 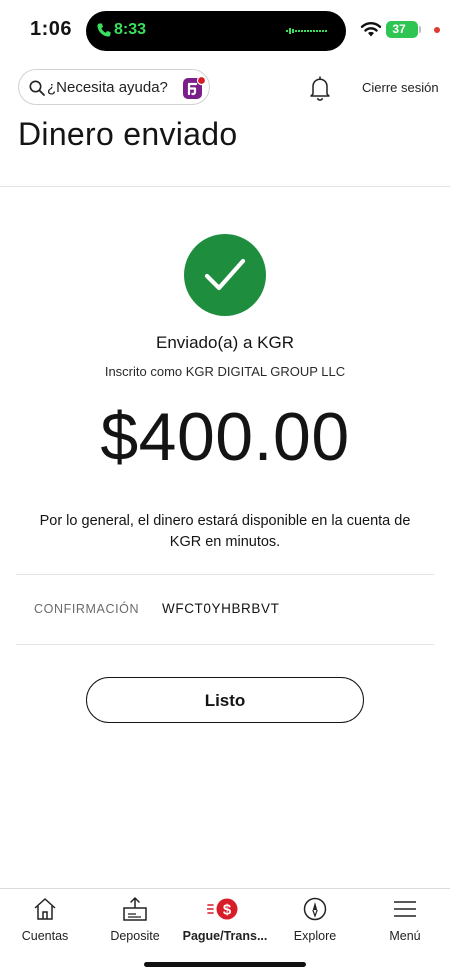 I want to click on tab-deposit: Deposite, so click(x=135, y=921).